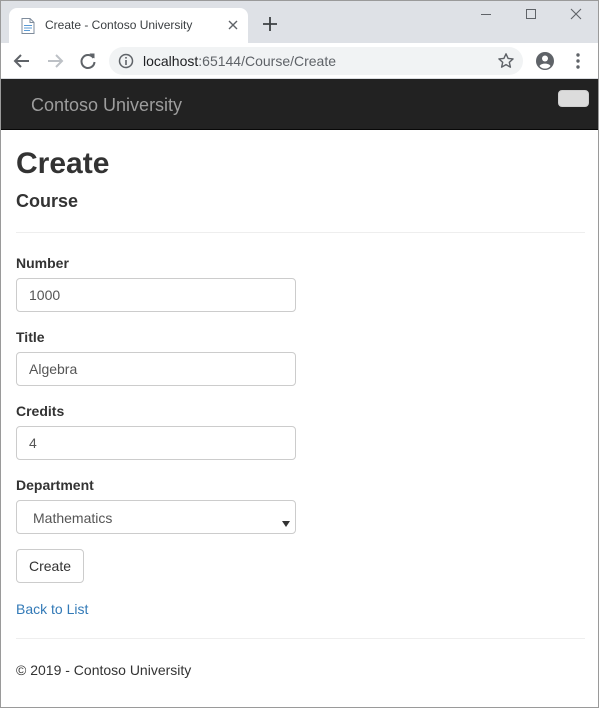 This screenshot has width=599, height=708. Describe the element at coordinates (506, 61) in the screenshot. I see `star-icon` at that location.